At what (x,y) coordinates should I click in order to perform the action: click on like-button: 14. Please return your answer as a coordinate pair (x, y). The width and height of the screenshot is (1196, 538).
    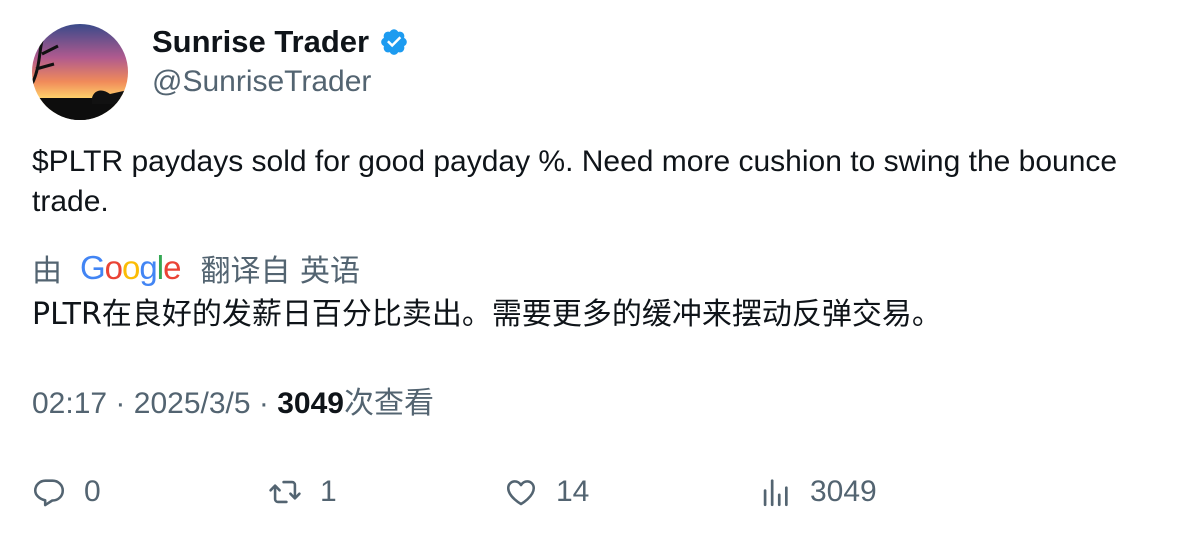
    Looking at the image, I should click on (546, 492).